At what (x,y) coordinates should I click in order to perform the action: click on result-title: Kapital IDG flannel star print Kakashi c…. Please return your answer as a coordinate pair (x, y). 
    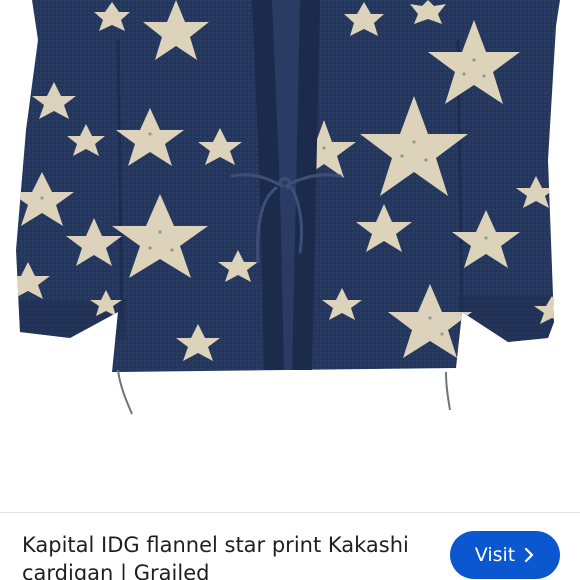
    Looking at the image, I should click on (227, 555).